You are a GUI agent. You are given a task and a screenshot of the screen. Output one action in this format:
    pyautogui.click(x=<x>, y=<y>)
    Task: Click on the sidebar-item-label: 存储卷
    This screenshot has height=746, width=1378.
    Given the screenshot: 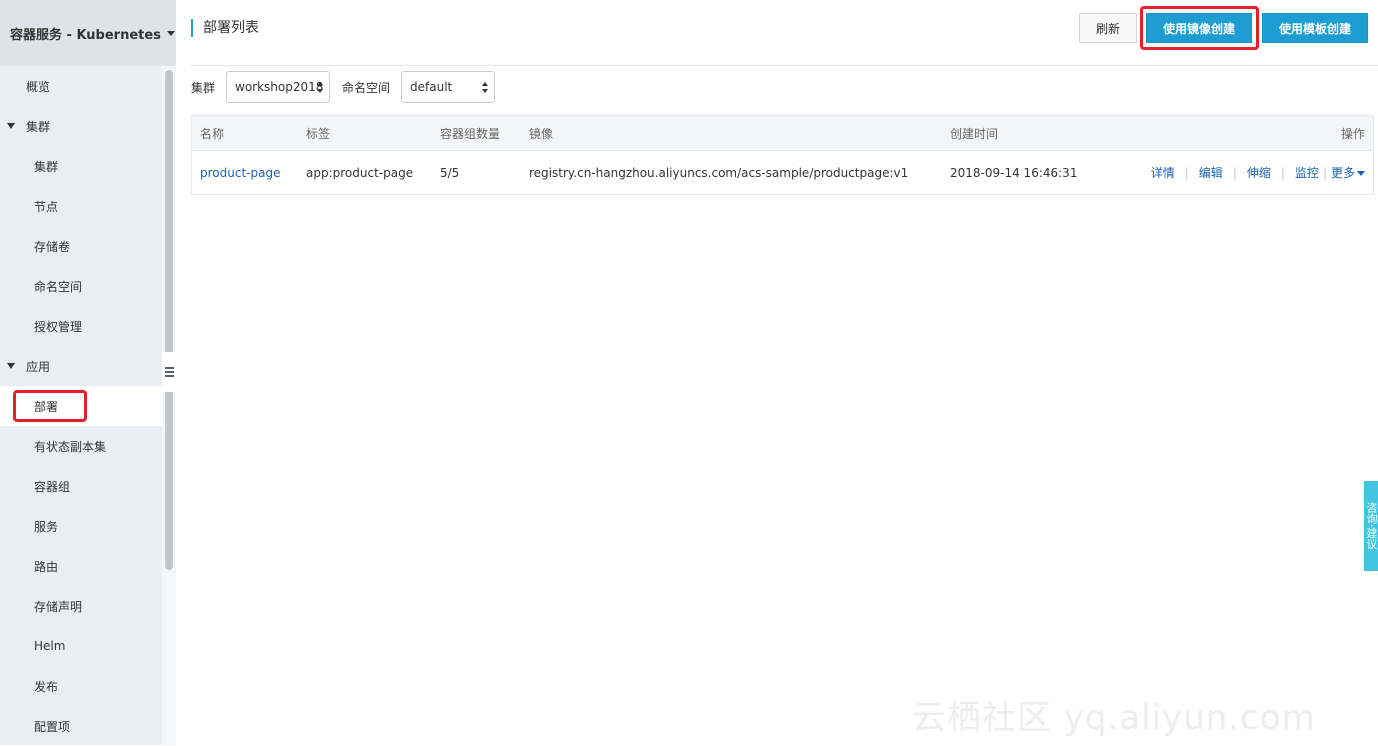 What is the action you would take?
    pyautogui.click(x=52, y=246)
    